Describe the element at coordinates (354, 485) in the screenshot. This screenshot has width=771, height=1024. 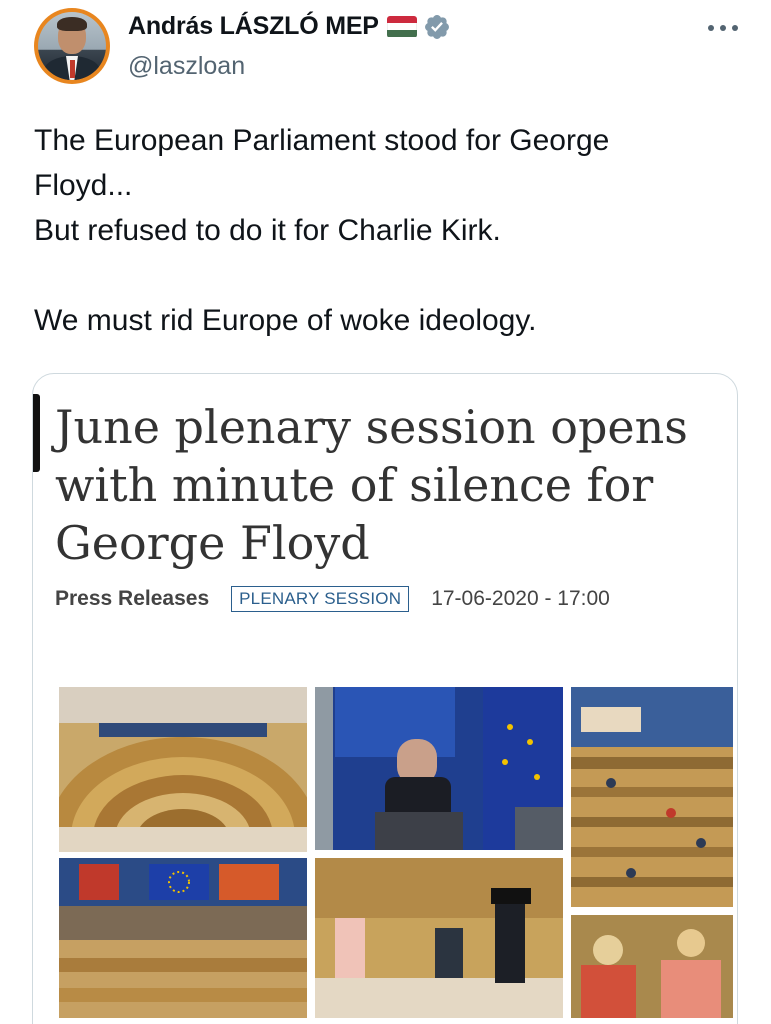
I see `article-title-line: with minute of silence for` at that location.